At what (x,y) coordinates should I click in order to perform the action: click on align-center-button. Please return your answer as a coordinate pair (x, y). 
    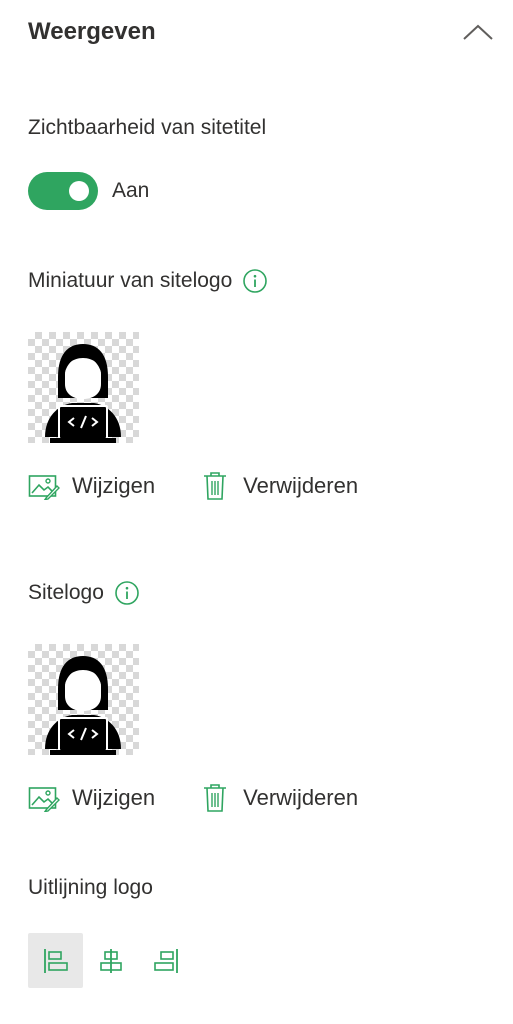
    Looking at the image, I should click on (110, 960).